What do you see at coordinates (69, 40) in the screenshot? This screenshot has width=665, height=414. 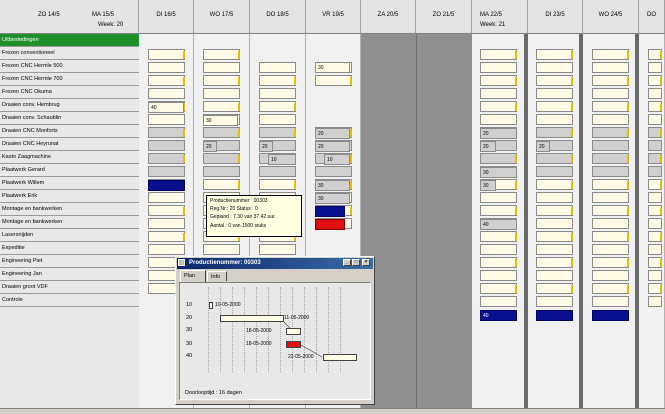 I see `resource-row: Uitbestedingen` at bounding box center [69, 40].